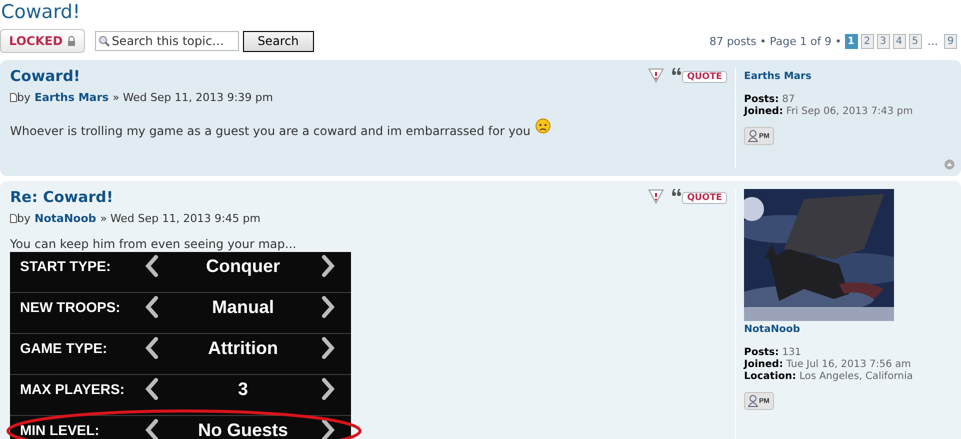 This screenshot has height=439, width=961. Describe the element at coordinates (243, 307) in the screenshot. I see `setting-value: Manual` at that location.